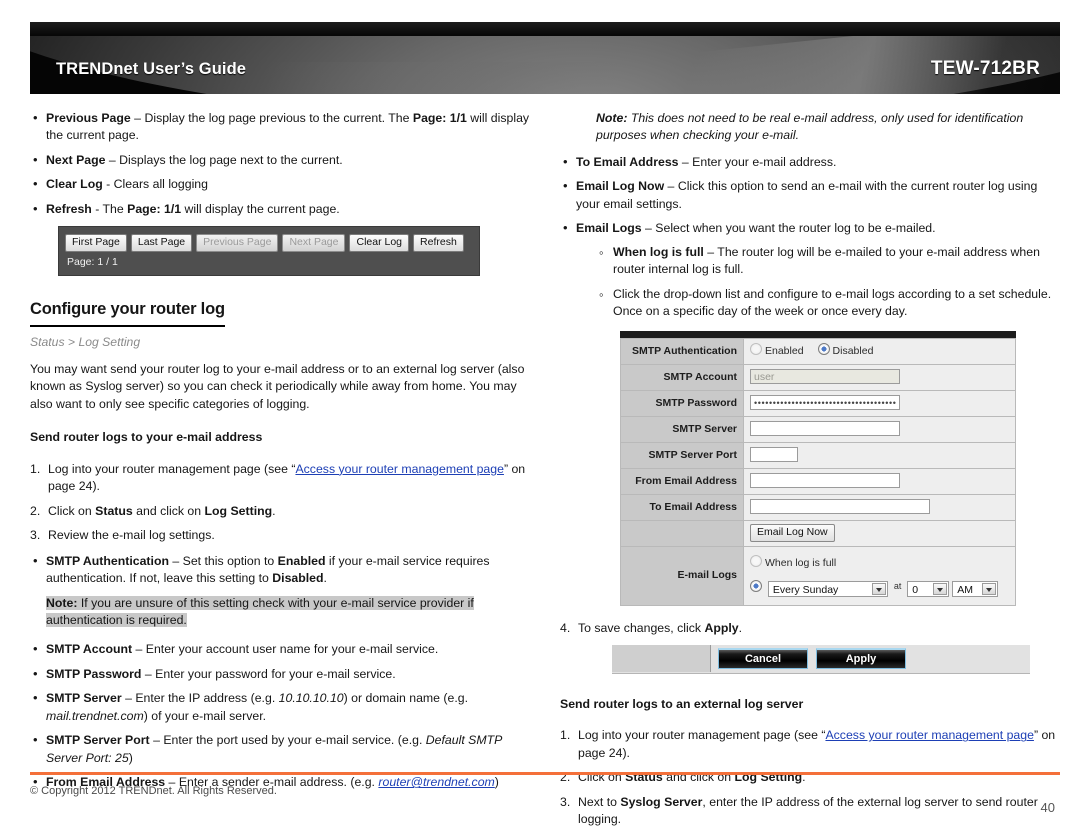 The width and height of the screenshot is (1080, 836). What do you see at coordinates (756, 561) in the screenshot?
I see `radio-when-log-full-icon` at bounding box center [756, 561].